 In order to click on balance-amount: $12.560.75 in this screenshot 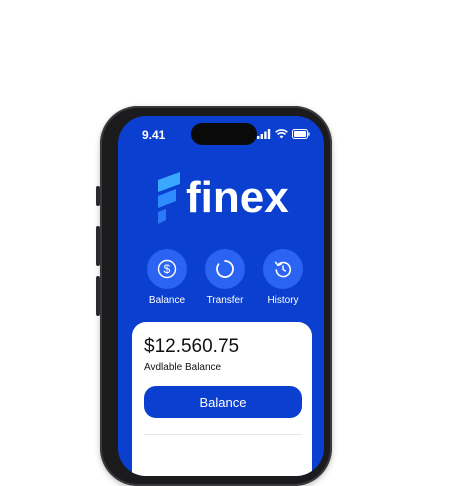, I will do `click(192, 346)`.